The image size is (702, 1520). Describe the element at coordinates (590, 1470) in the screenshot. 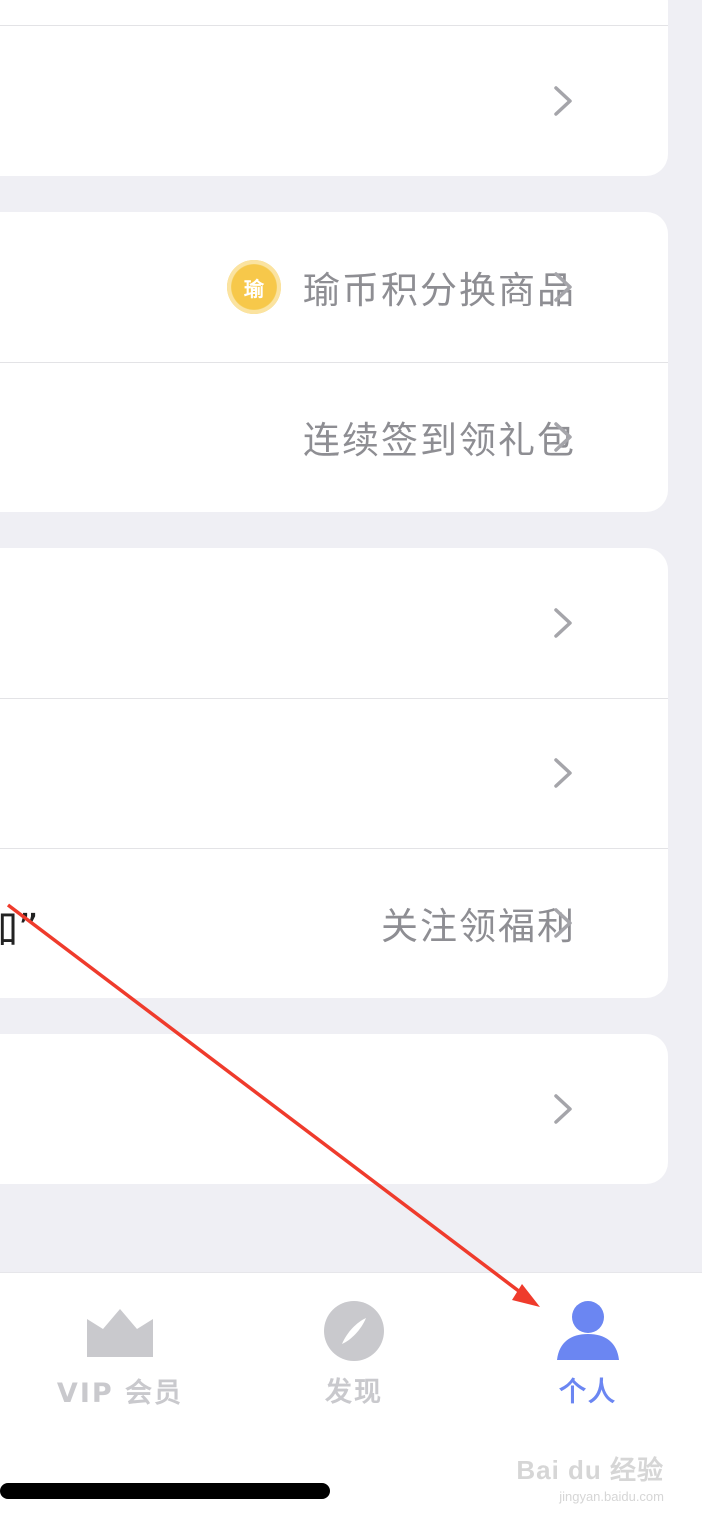

I see `watermark-brand: Bai du 经验` at that location.